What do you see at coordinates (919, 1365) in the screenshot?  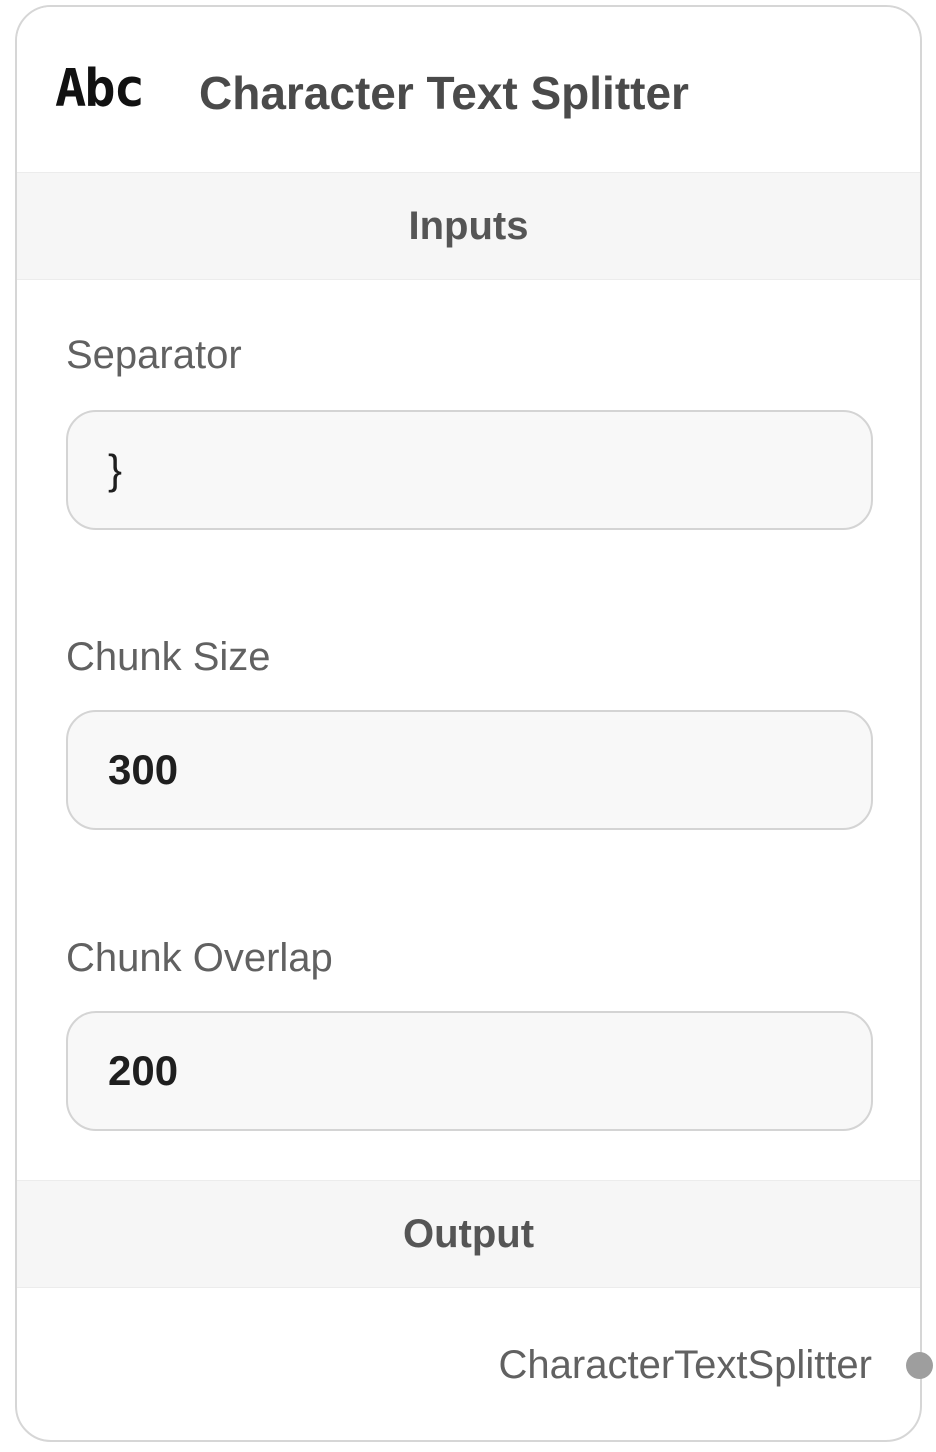 I see `output-connection-handle` at bounding box center [919, 1365].